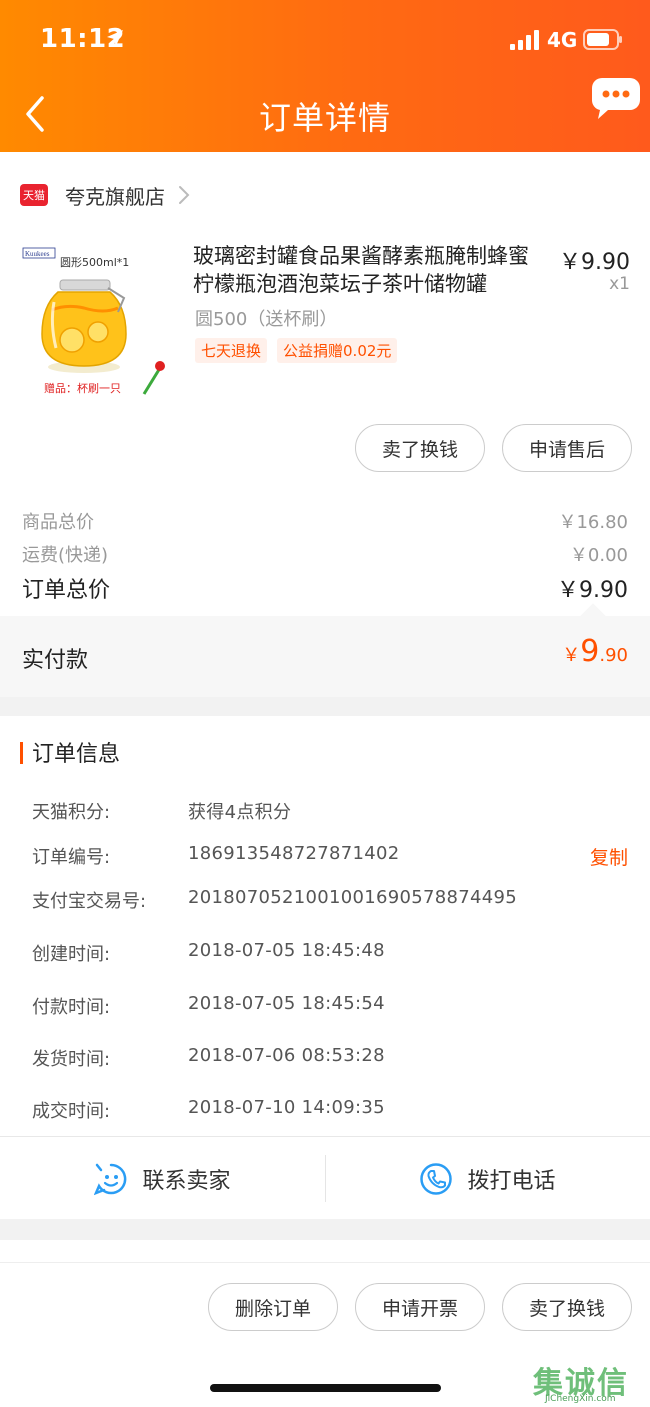  What do you see at coordinates (337, 350) in the screenshot?
I see `tag-charity: 公益捐赠0.02元` at bounding box center [337, 350].